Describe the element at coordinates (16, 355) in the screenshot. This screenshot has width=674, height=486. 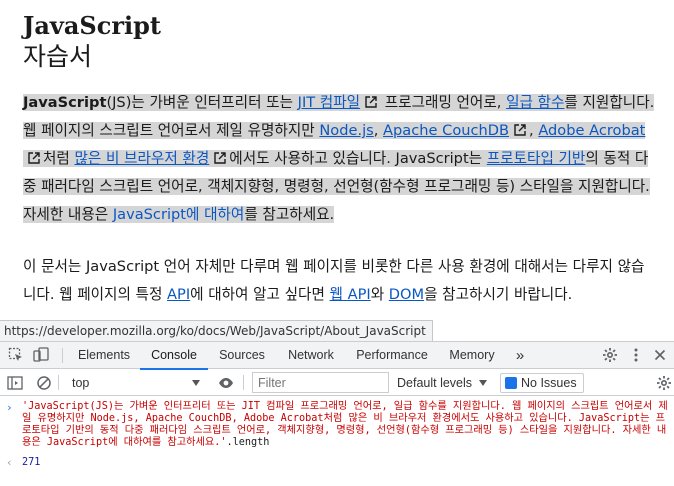
I see `inspect-element-icon` at that location.